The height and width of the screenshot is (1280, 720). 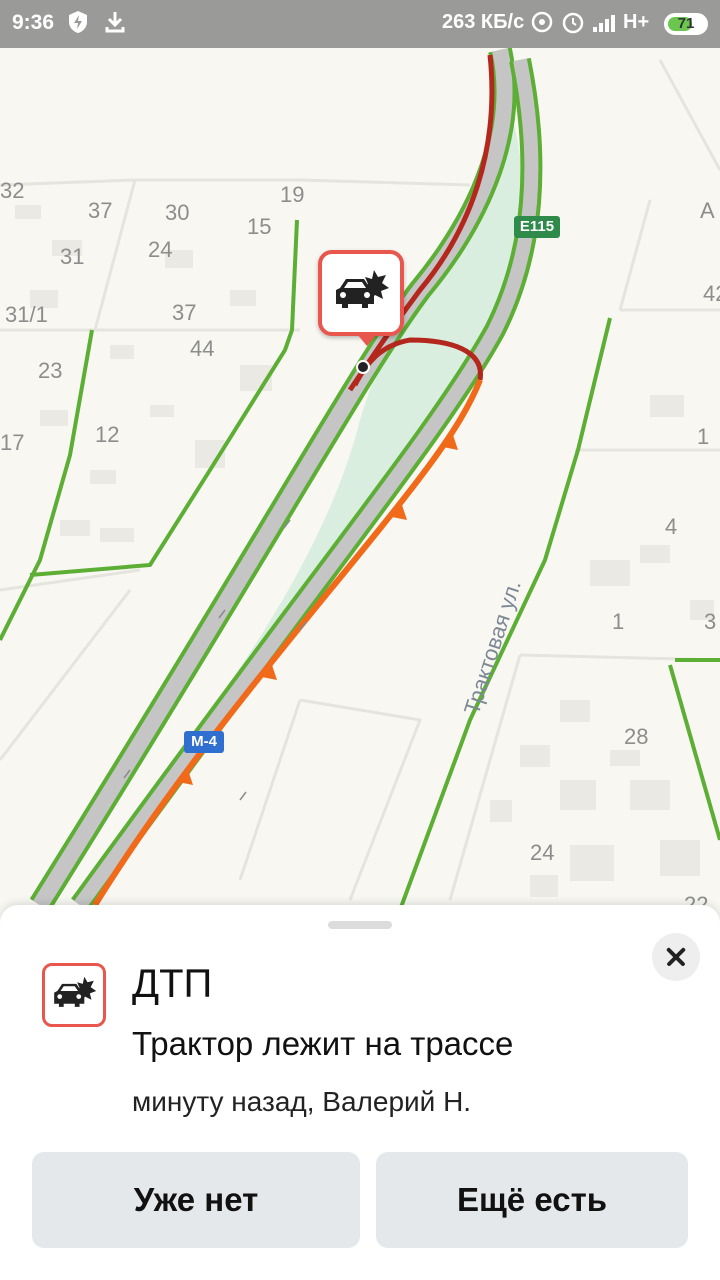 I want to click on status-bar: 9:36 263 КБ/с H+ 71, so click(x=360, y=24).